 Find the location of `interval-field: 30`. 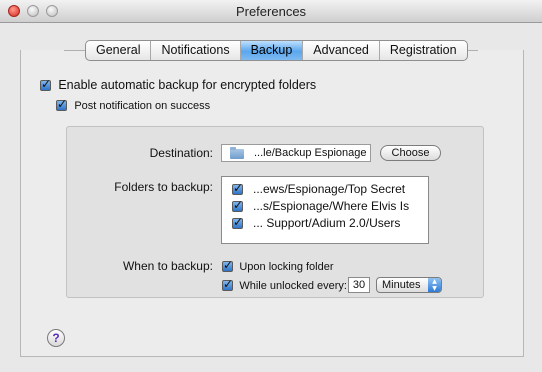

interval-field: 30 is located at coordinates (359, 285).